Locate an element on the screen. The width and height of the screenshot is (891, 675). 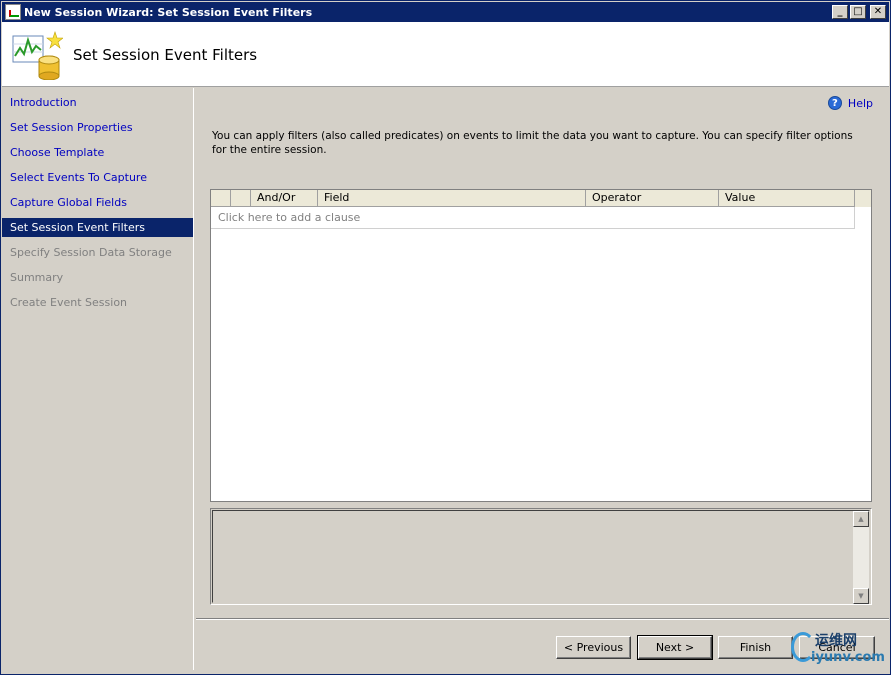
sidebar-item-create-event-session: Create Event Session is located at coordinates (69, 302).